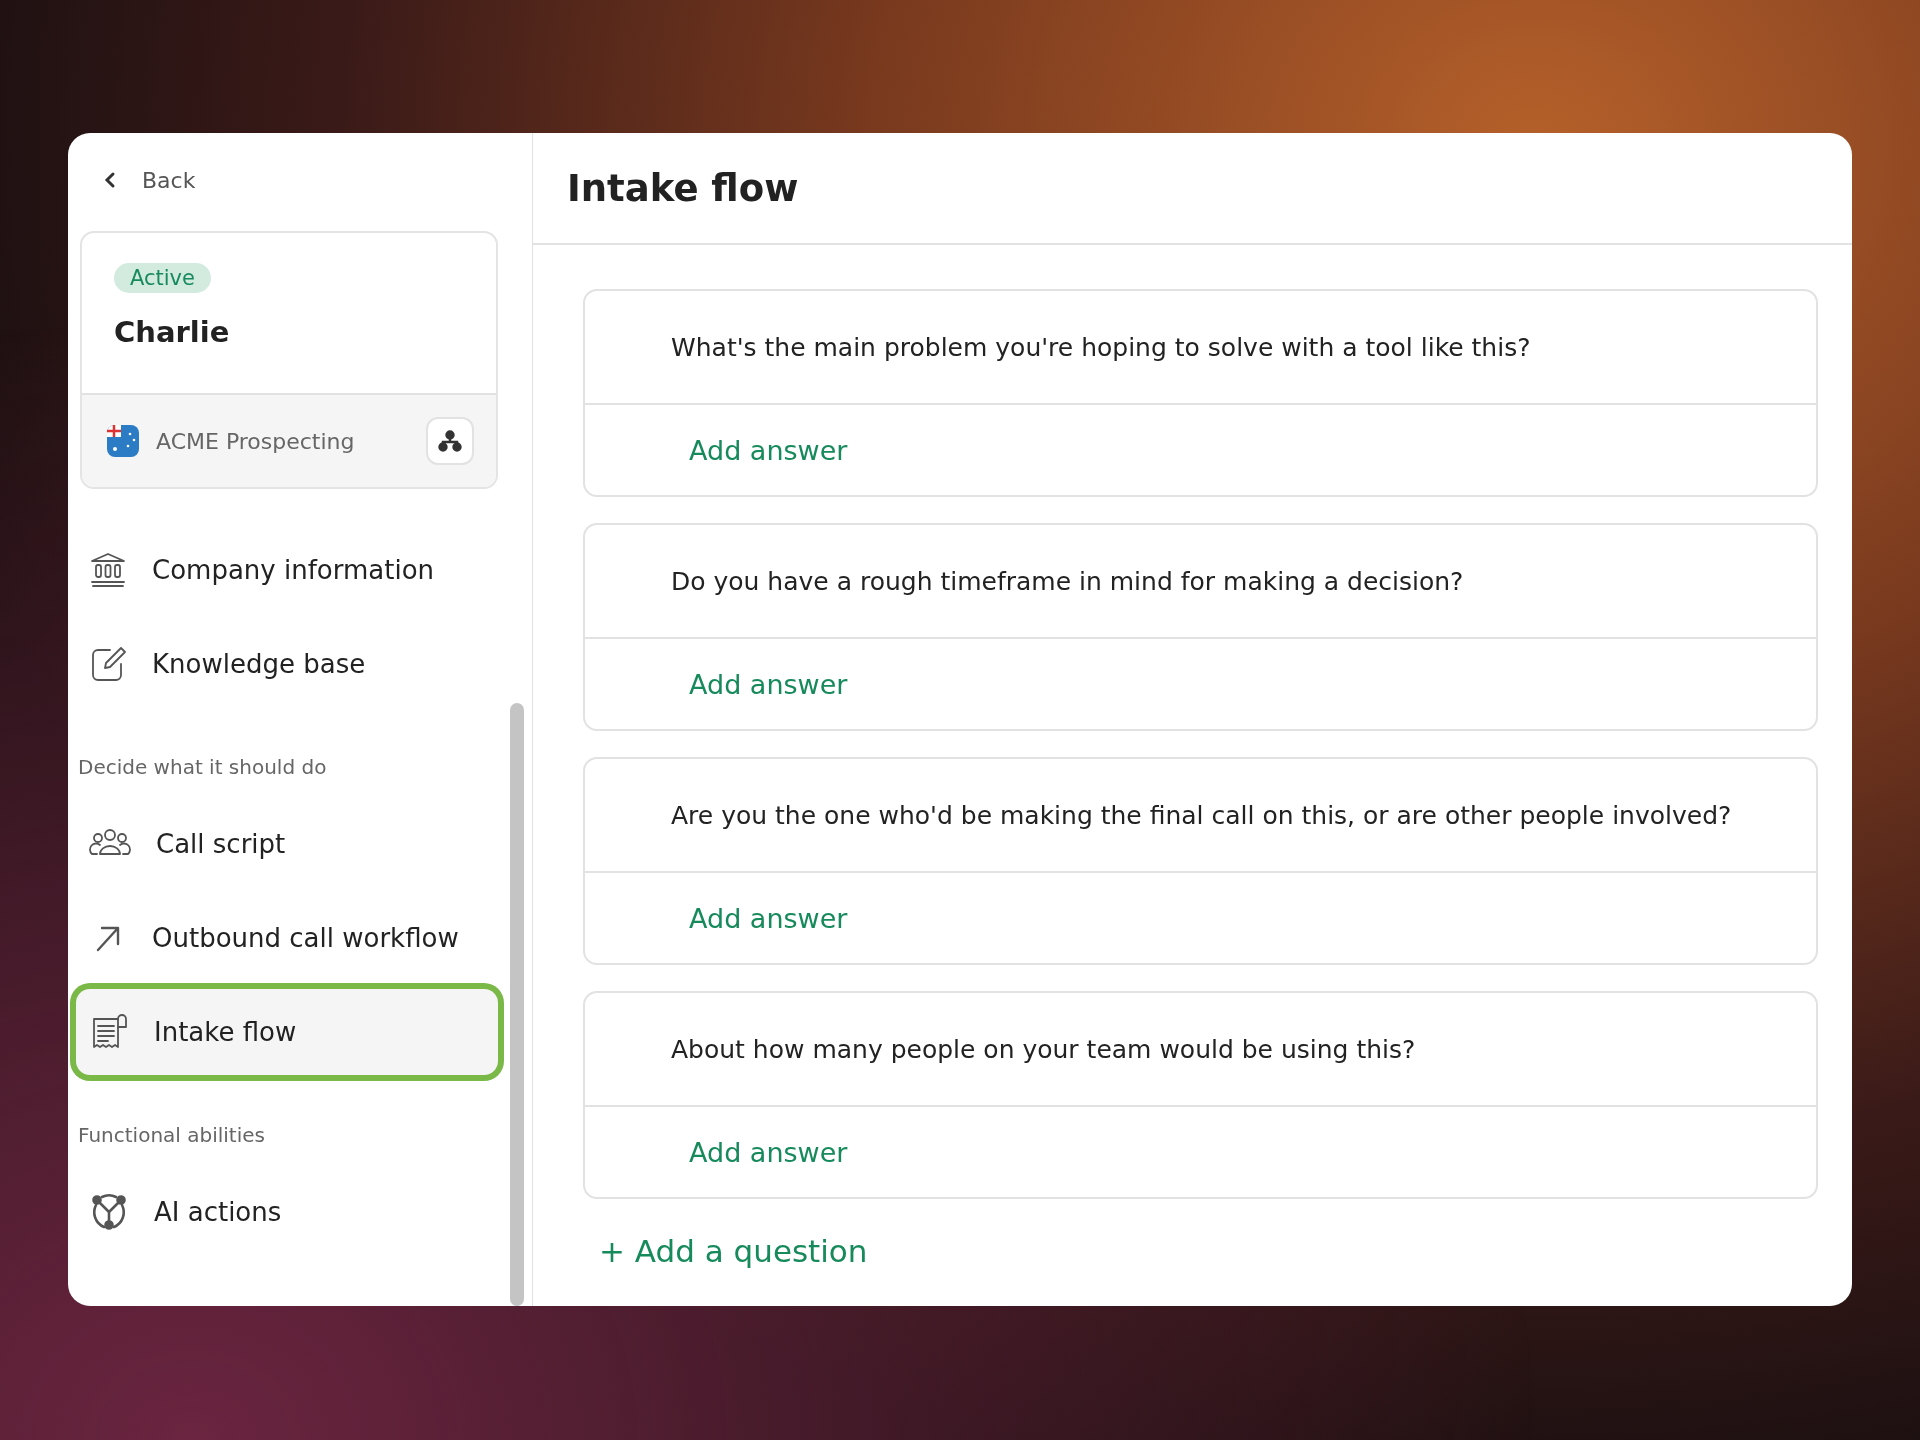 This screenshot has width=1920, height=1440. Describe the element at coordinates (287, 664) in the screenshot. I see `nav-item: Knowledge base` at that location.